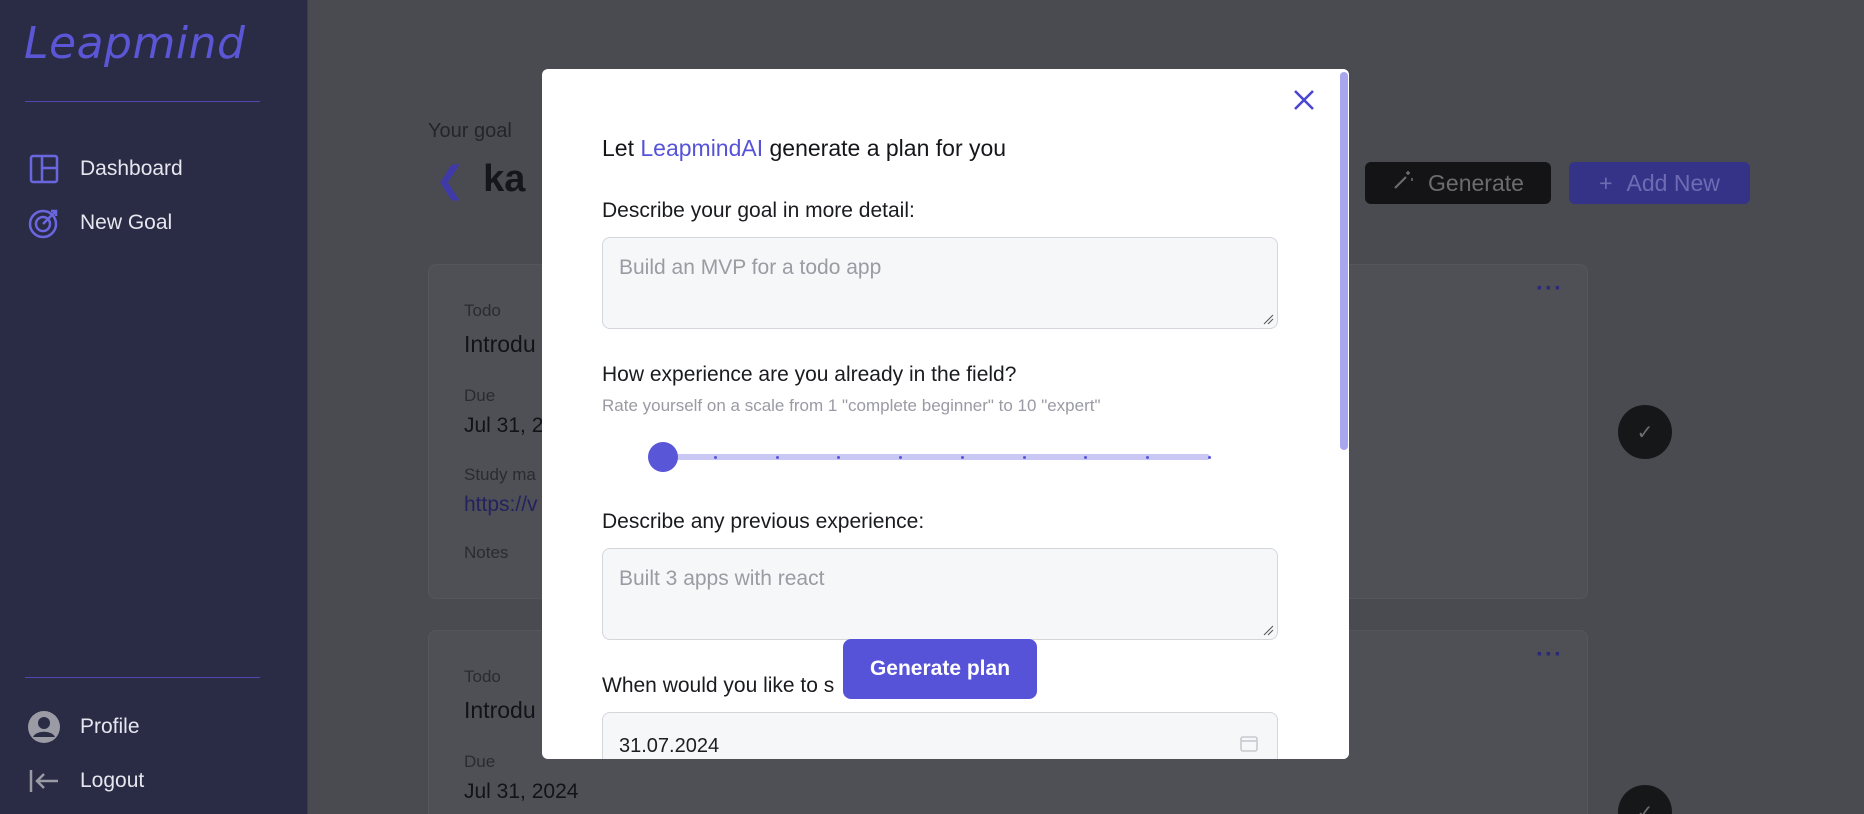 The image size is (1864, 814). I want to click on magic-wand-icon, so click(1403, 183).